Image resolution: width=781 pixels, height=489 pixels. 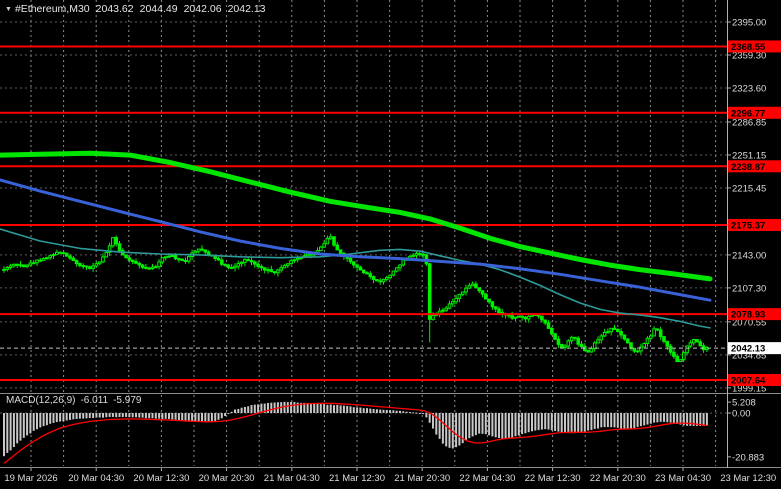 I want to click on time-axis-label: 21 Mar 20:30, so click(x=422, y=478).